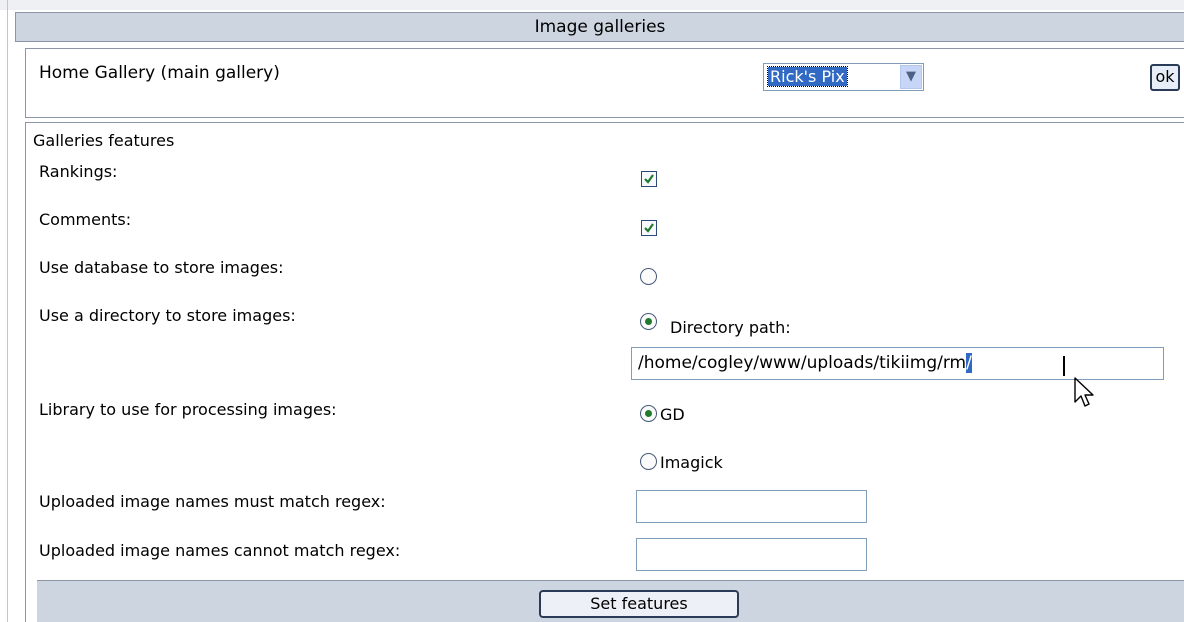  I want to click on rankings-checkbox, so click(649, 179).